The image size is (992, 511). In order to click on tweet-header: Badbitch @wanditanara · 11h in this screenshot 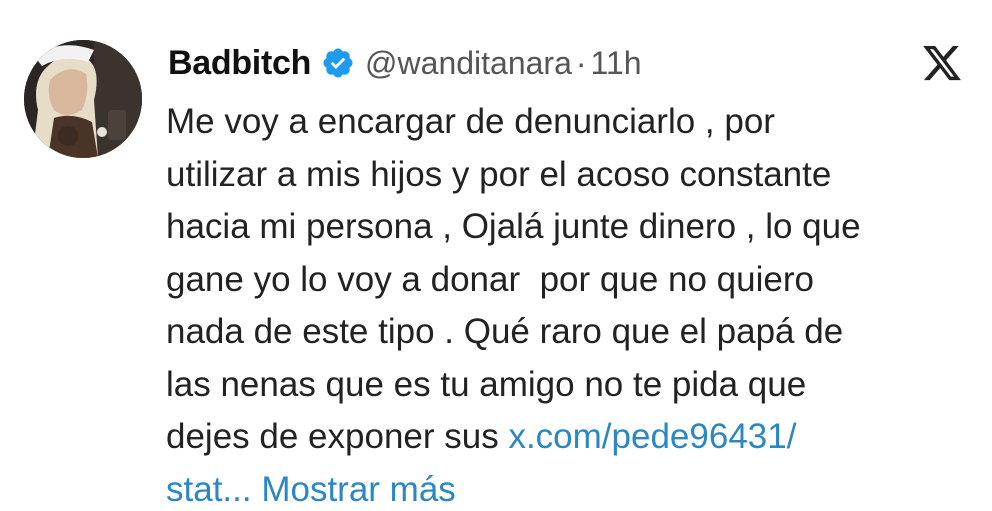, I will do `click(405, 63)`.